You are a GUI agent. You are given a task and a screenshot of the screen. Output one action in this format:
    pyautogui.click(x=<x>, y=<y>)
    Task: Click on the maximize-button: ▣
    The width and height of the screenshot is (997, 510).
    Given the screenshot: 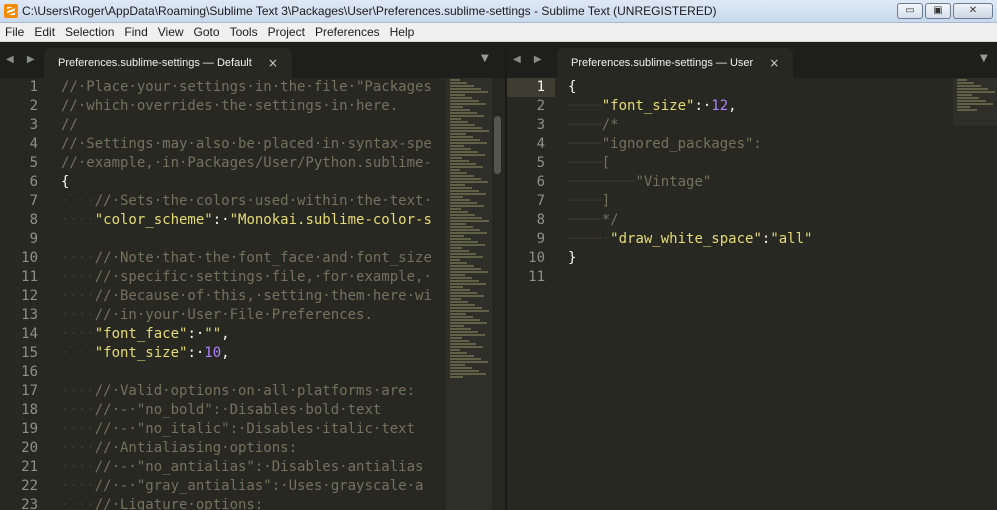 What is the action you would take?
    pyautogui.click(x=938, y=11)
    